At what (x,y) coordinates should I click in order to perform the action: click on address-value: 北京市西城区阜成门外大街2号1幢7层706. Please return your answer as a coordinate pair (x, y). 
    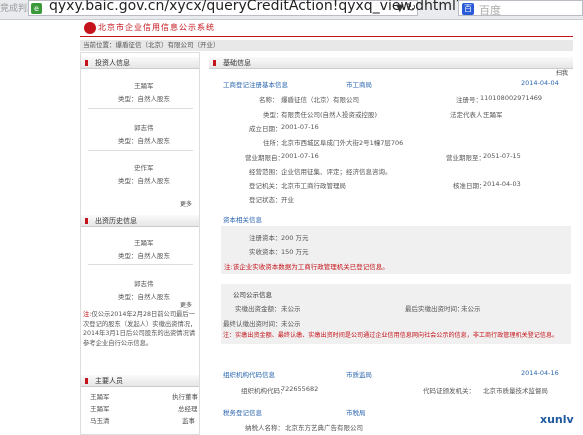
    Looking at the image, I should click on (342, 143).